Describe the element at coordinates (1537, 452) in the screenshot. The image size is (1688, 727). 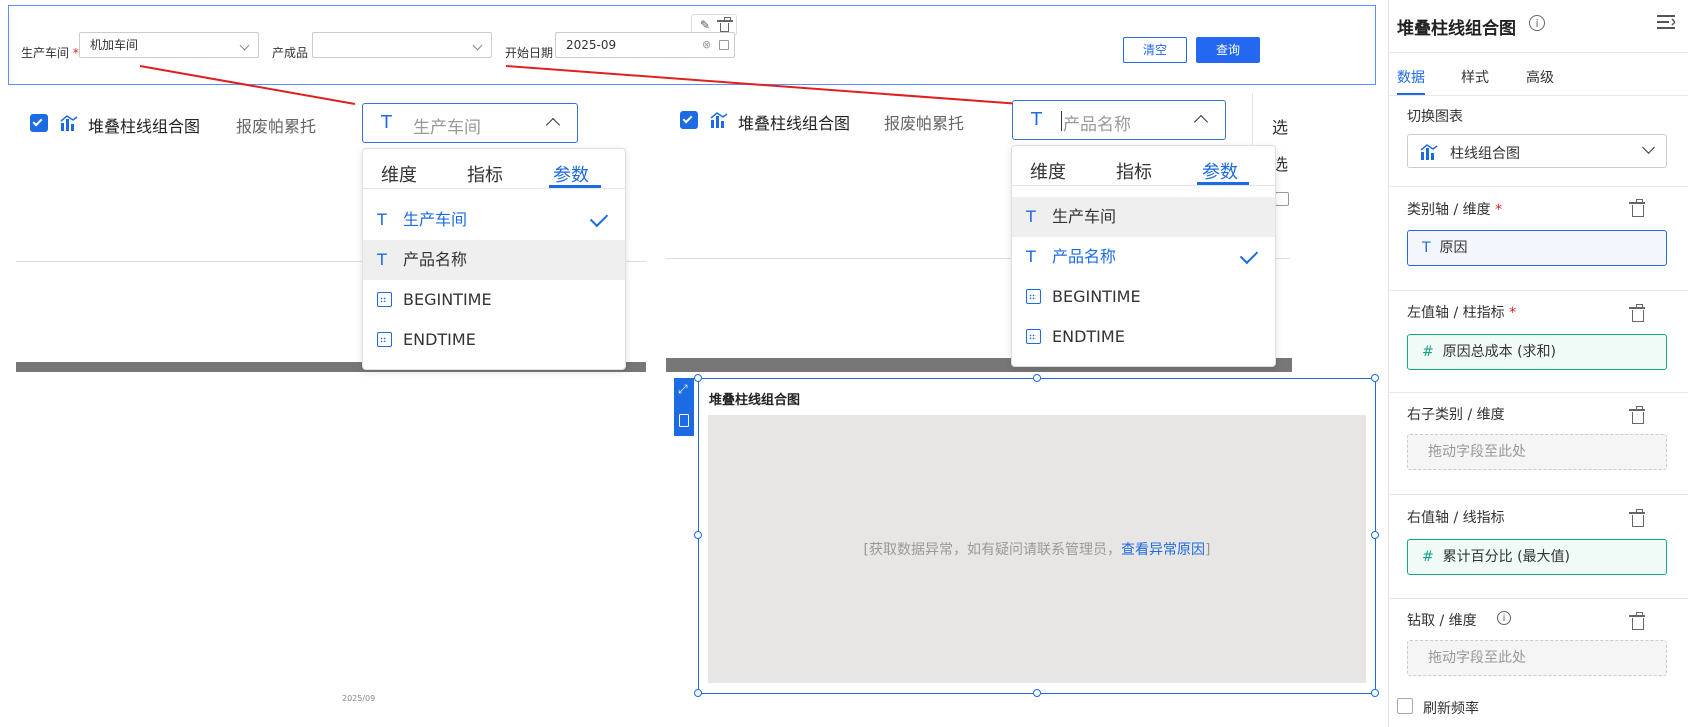
I see `right-sub-dropzone: 拖动字段至此处` at that location.